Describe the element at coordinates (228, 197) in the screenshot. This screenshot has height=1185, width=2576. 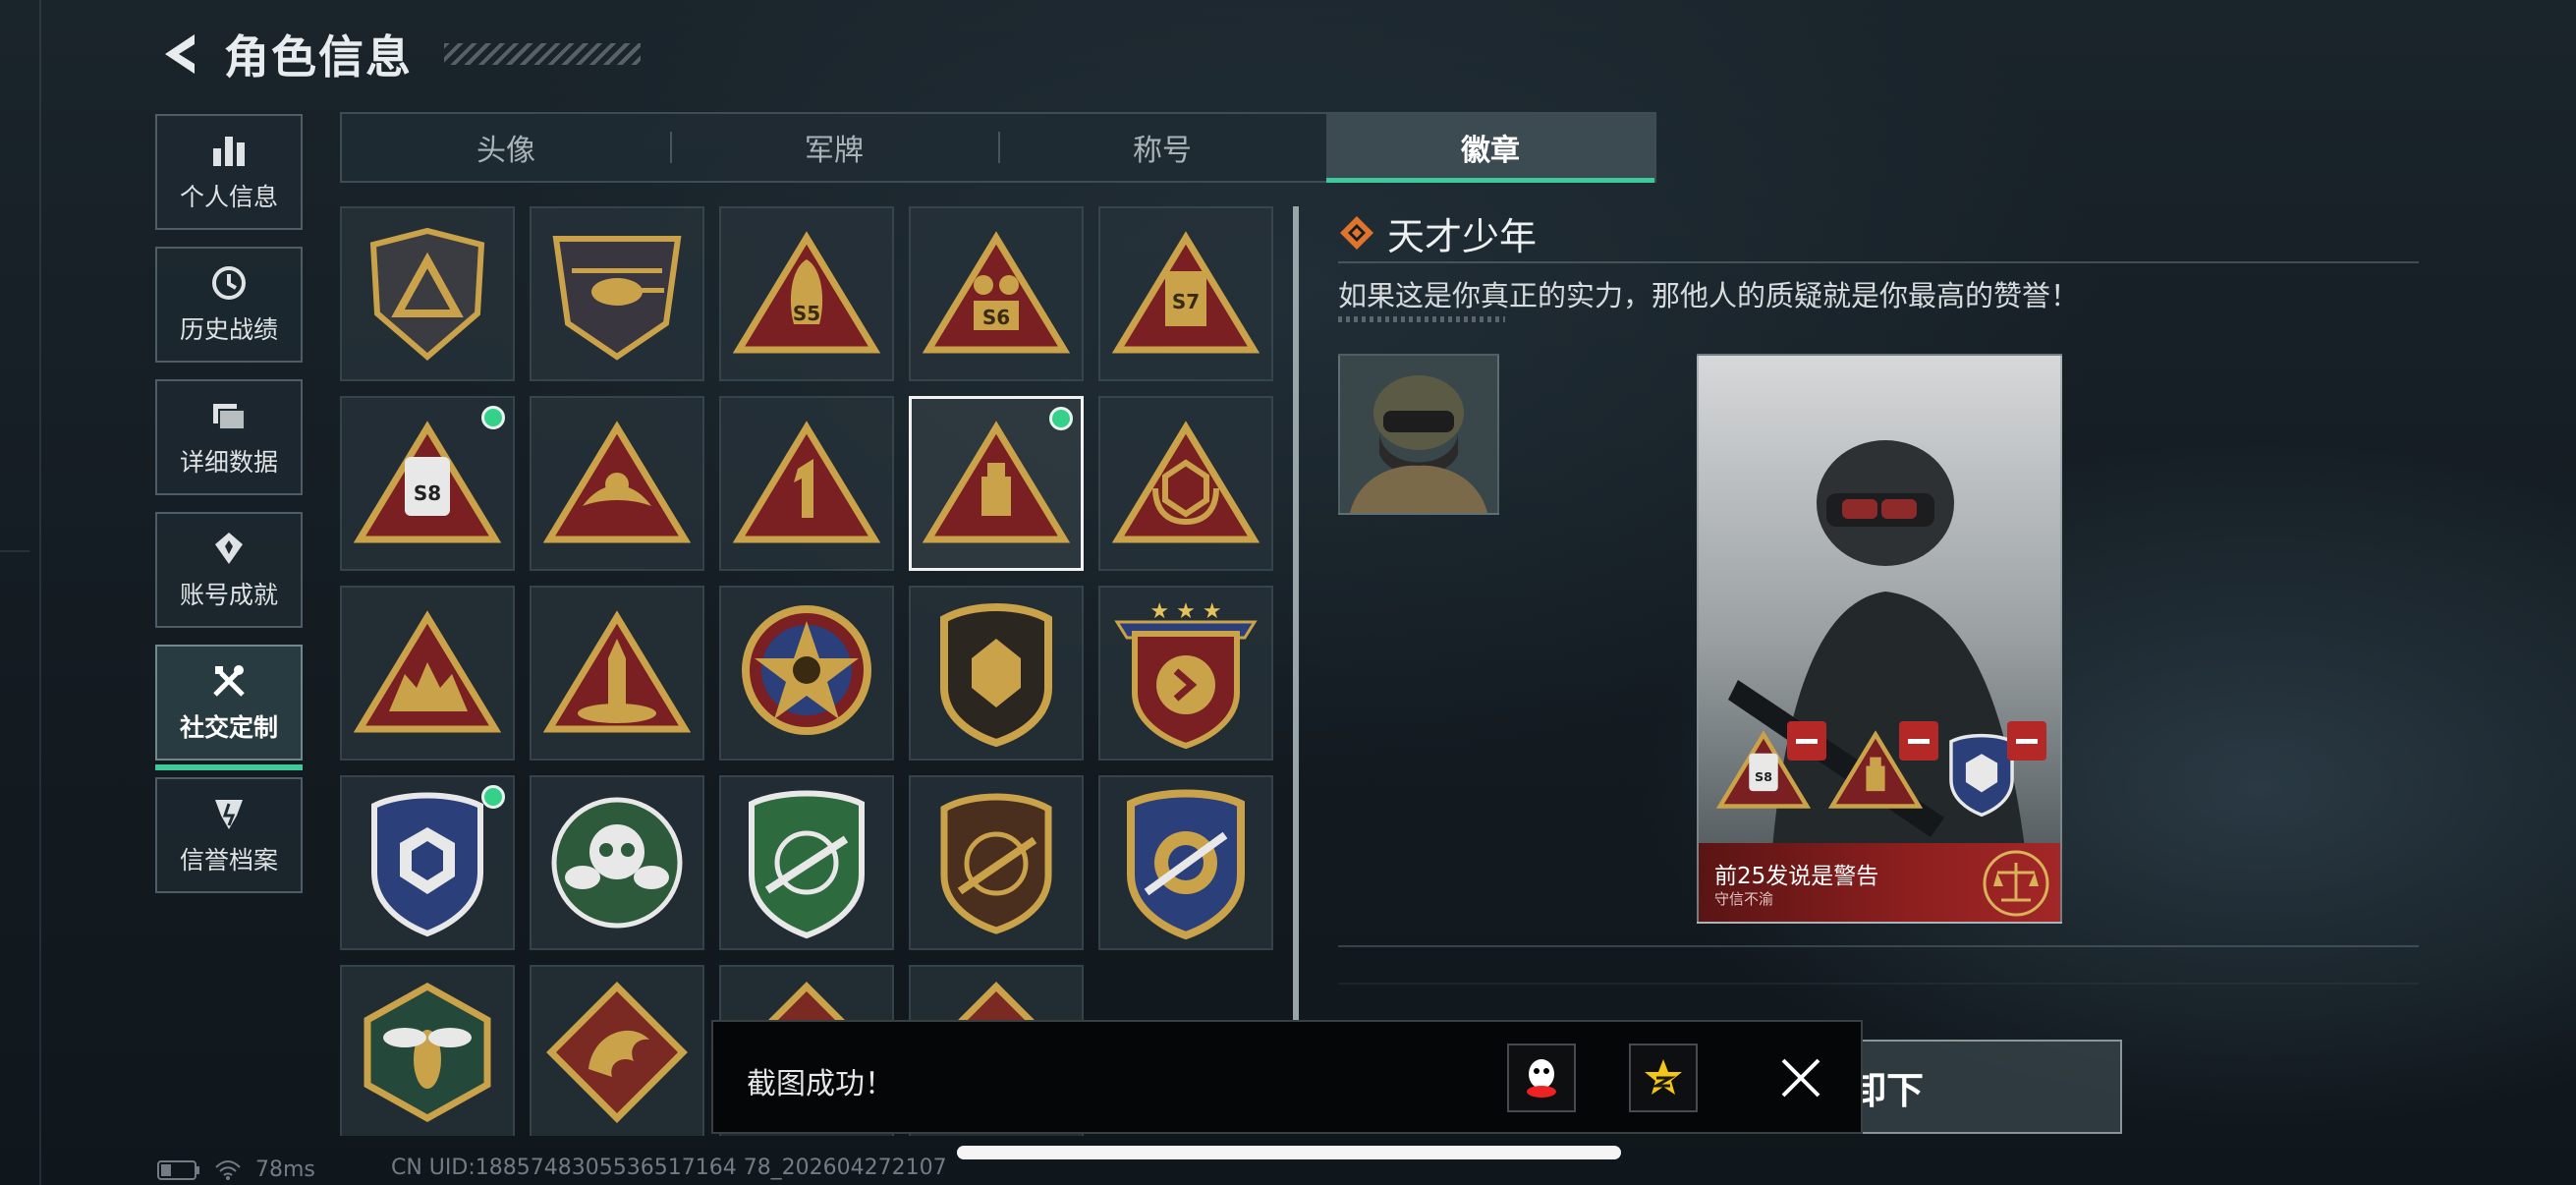
I see `nav-item-label: 个人信息` at that location.